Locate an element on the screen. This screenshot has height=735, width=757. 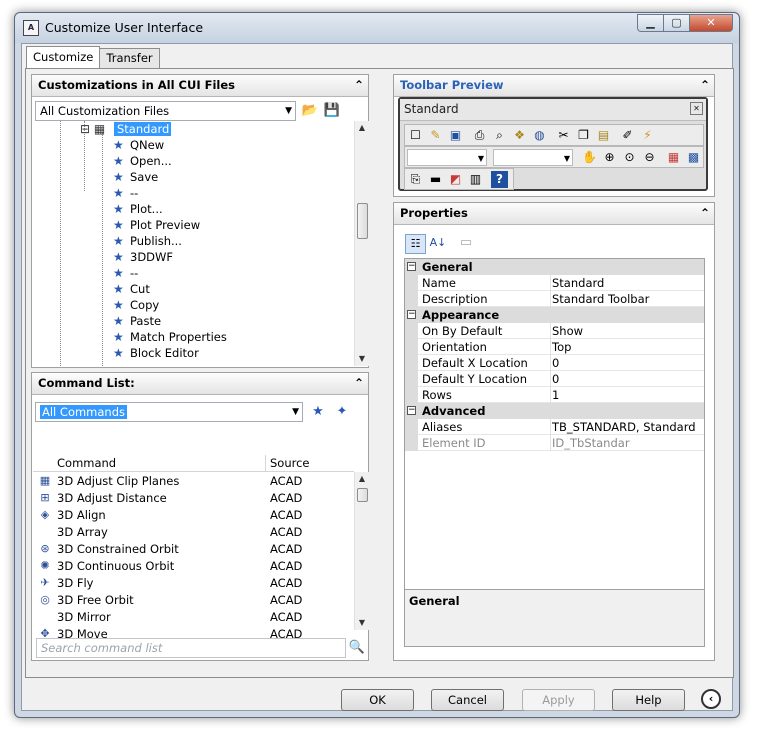
property-value: TB_STANDARD, Standard is located at coordinates (623, 427).